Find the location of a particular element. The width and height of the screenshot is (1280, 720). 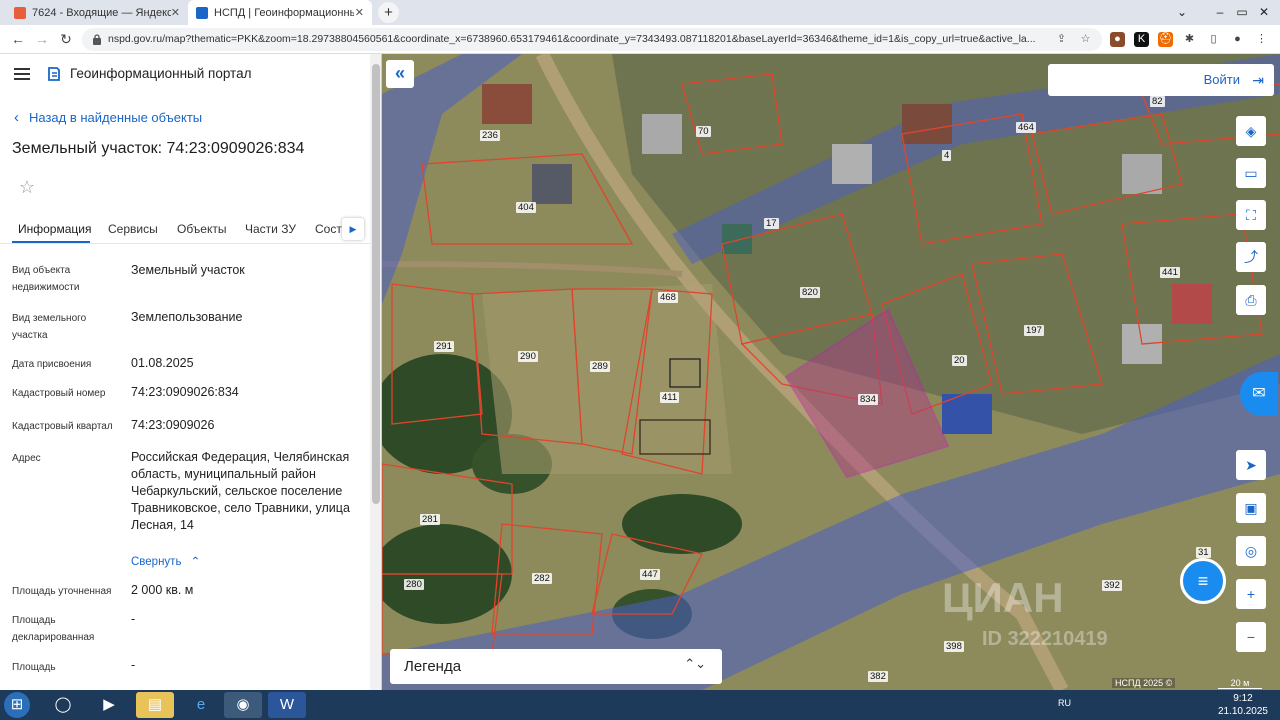

k-extension-icon: K is located at coordinates (1141, 39).